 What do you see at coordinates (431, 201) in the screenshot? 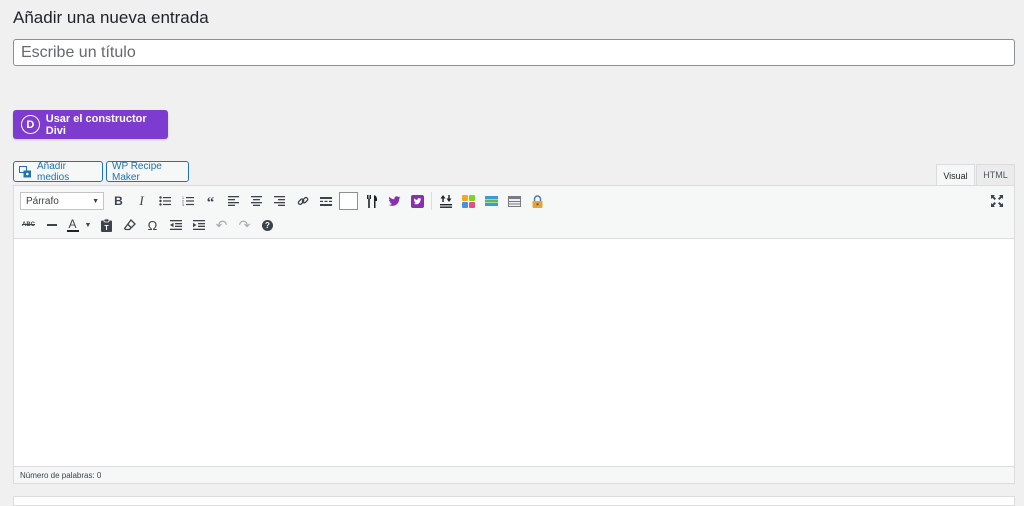
I see `toolbar-divider` at bounding box center [431, 201].